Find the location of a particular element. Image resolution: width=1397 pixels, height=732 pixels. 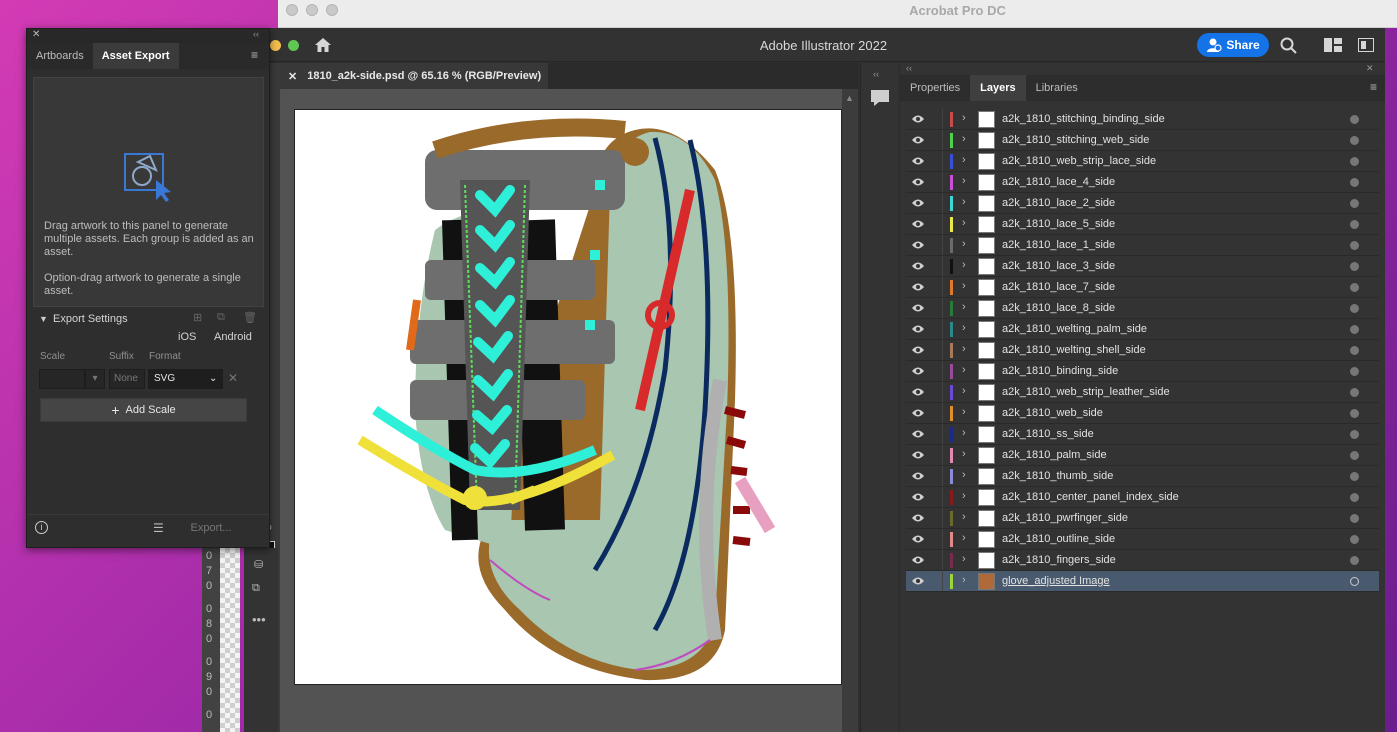

search-icon is located at coordinates (1288, 45).